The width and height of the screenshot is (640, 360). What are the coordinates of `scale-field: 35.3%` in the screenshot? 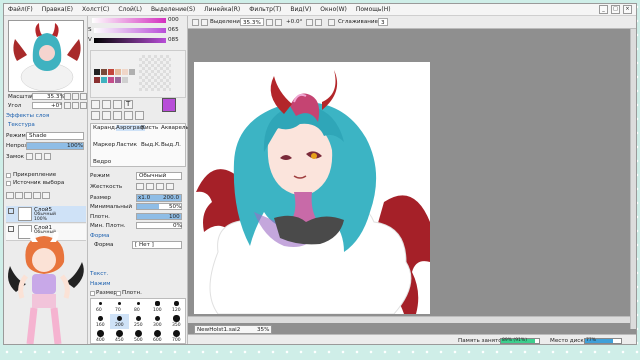 It's located at (48, 96).